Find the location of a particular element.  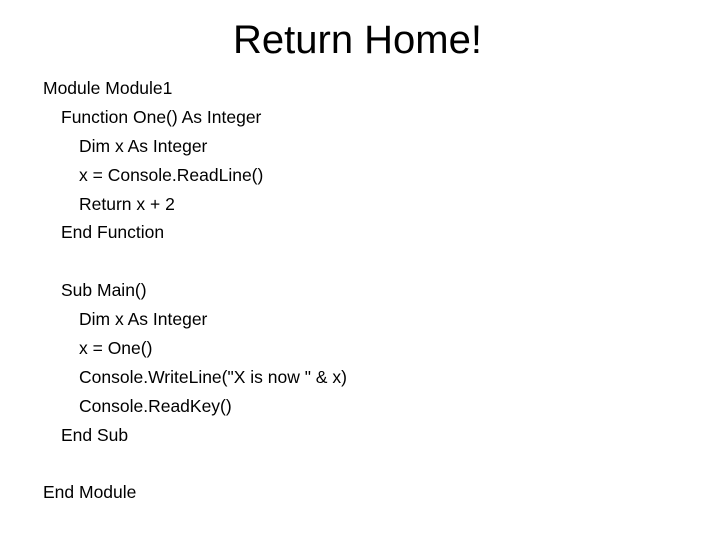

code-line: Console.WriteLine("X is now " & x) is located at coordinates (213, 376).